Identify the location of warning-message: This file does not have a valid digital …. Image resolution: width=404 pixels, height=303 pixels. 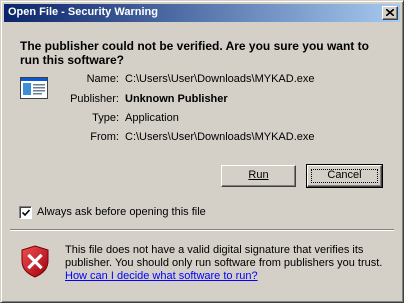
(225, 263).